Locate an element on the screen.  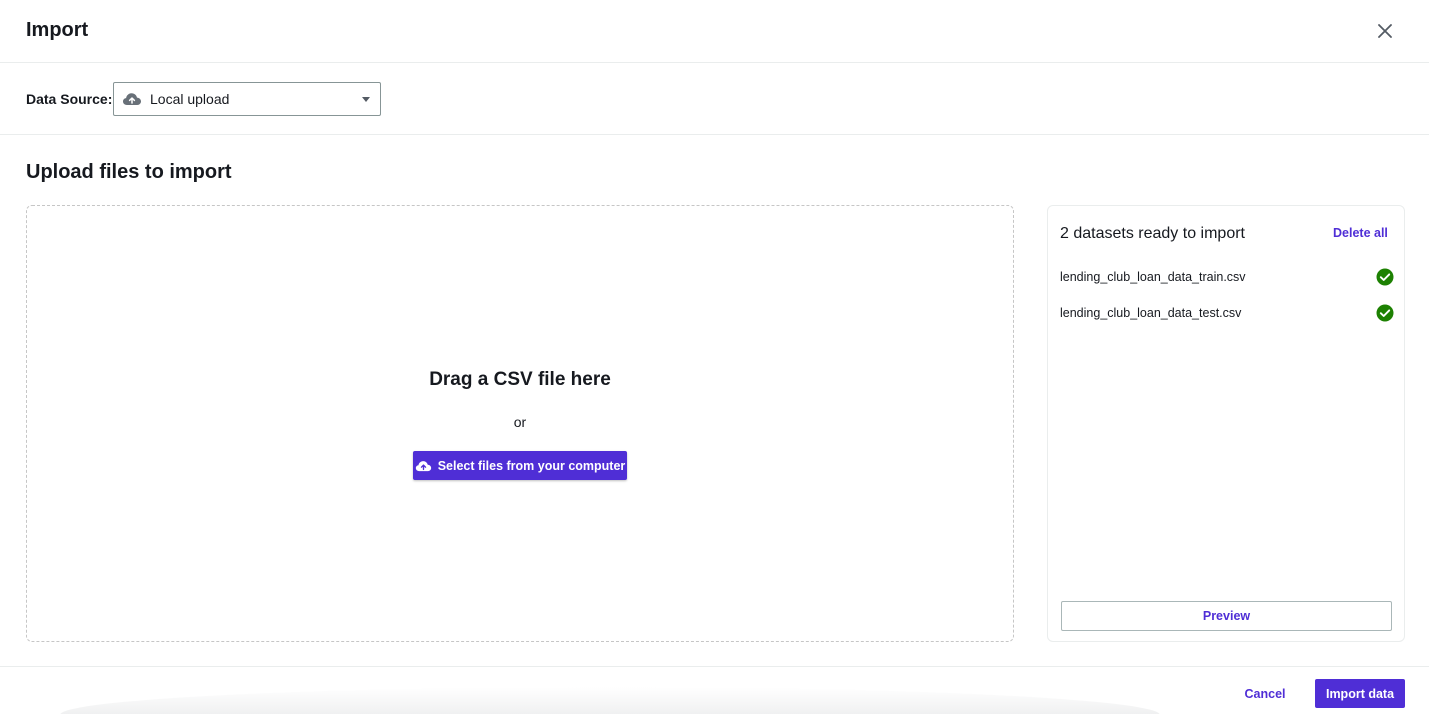
delete-all-link: Delete all is located at coordinates (1360, 233).